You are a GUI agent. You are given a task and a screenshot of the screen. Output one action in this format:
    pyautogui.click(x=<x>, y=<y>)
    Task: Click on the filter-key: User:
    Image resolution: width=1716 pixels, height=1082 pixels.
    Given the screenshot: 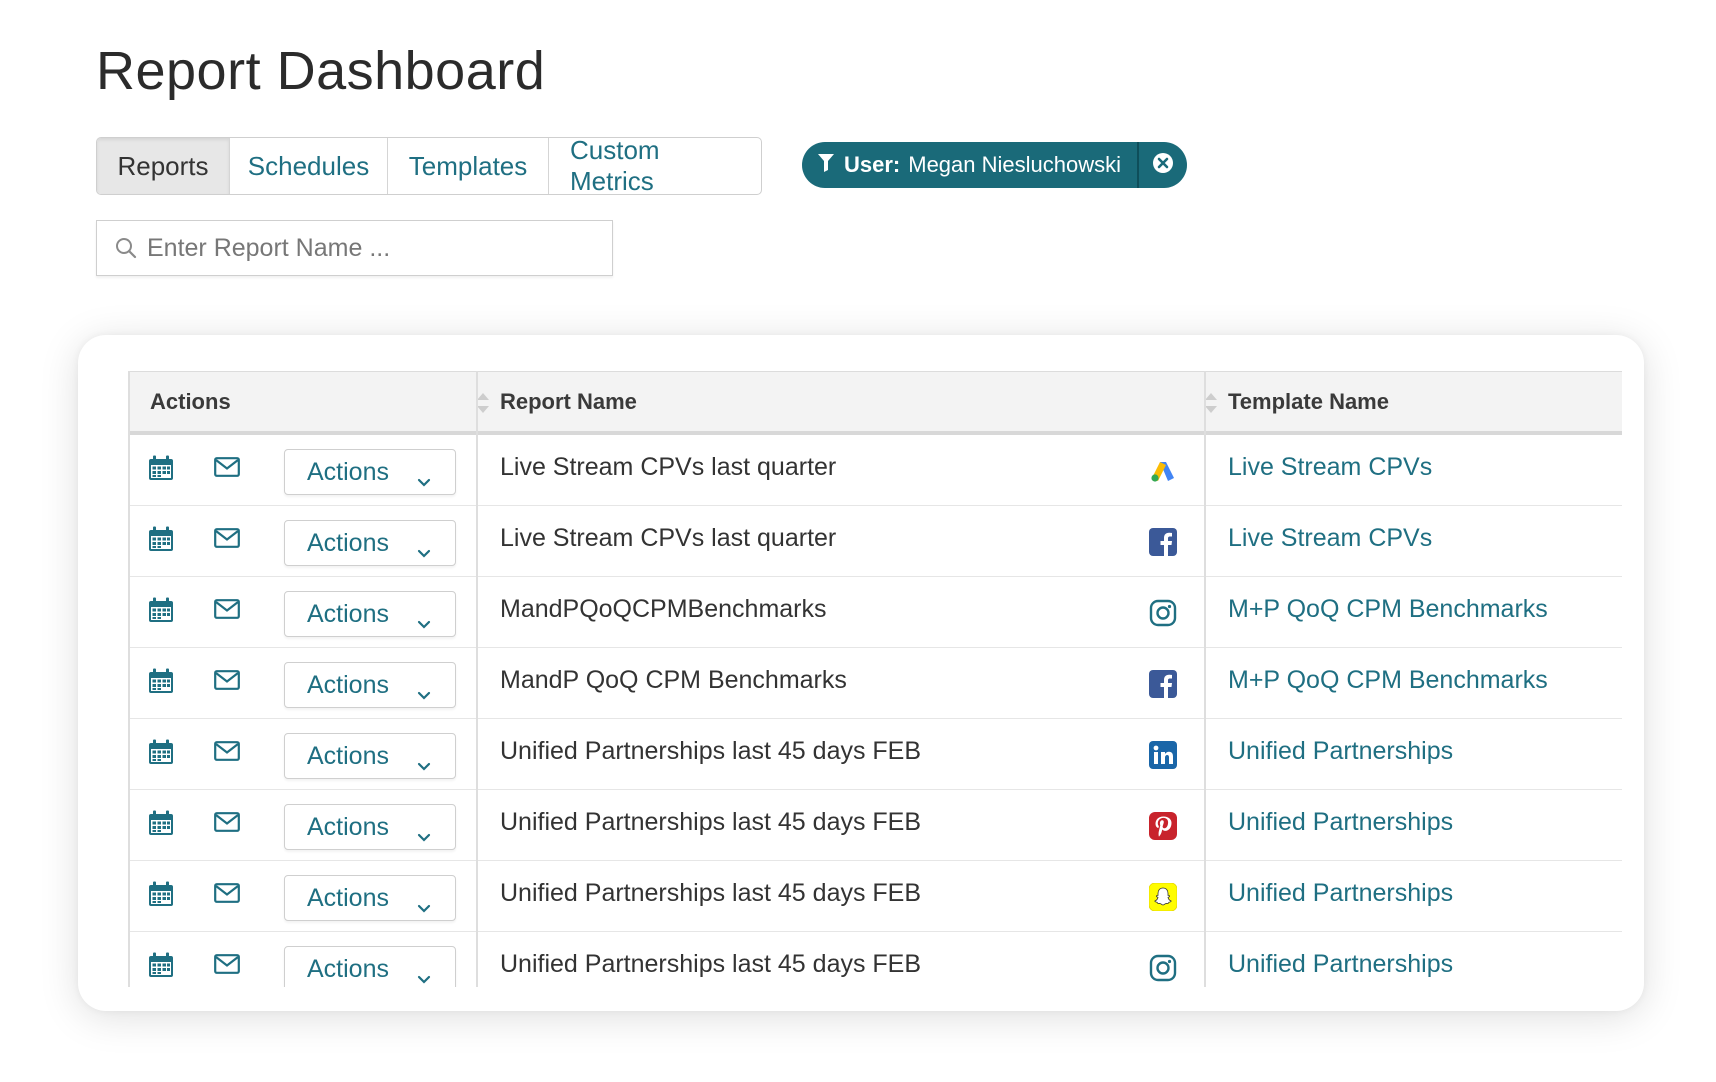 What is the action you would take?
    pyautogui.click(x=872, y=164)
    